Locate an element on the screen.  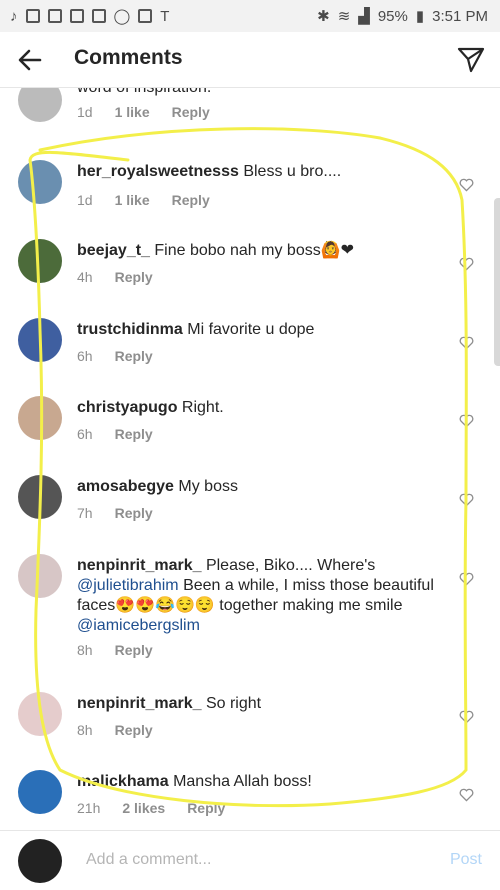
image-icon is located at coordinates (145, 16).